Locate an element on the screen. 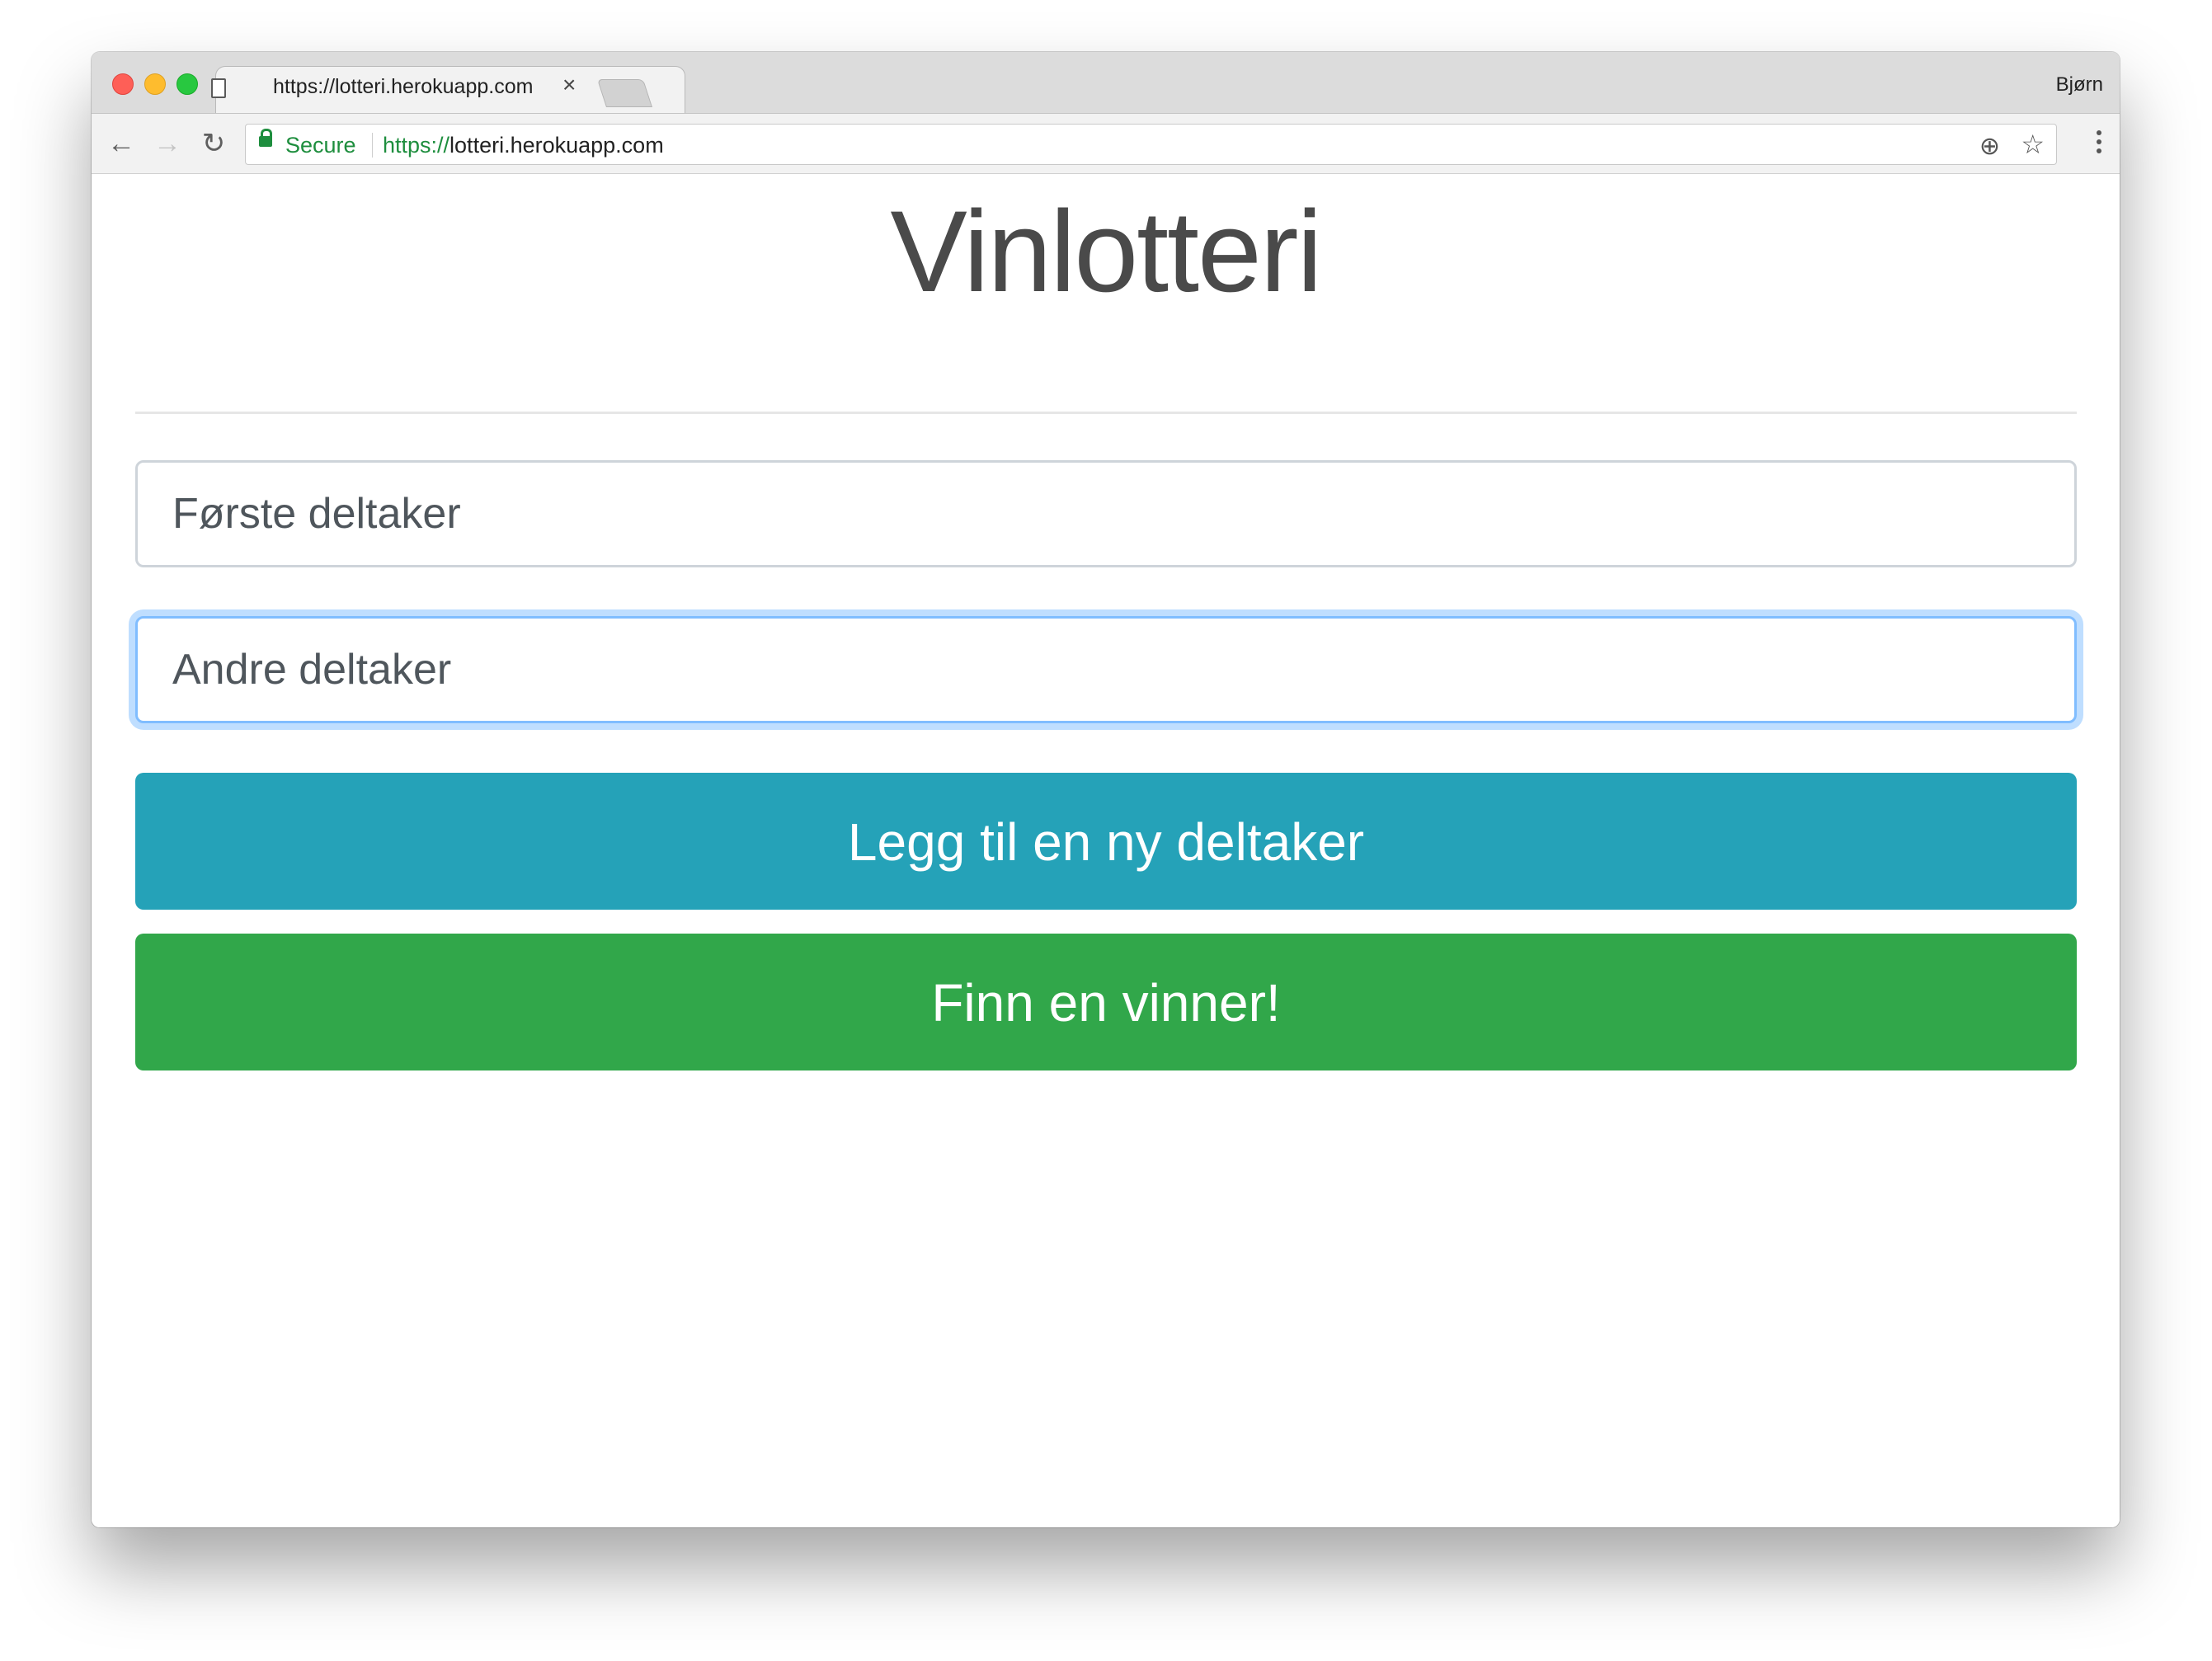 This screenshot has height=1661, width=2212. tab-title: https://lotteri.herokuapp.com is located at coordinates (403, 86).